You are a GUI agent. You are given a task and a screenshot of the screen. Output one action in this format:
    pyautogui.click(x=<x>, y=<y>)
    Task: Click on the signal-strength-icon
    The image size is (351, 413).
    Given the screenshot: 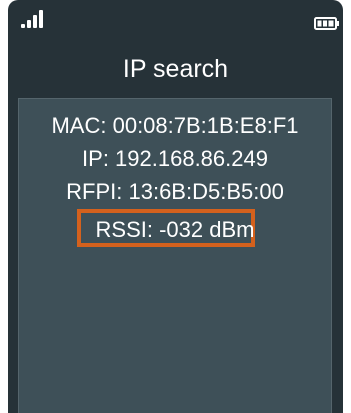 What is the action you would take?
    pyautogui.click(x=32, y=19)
    